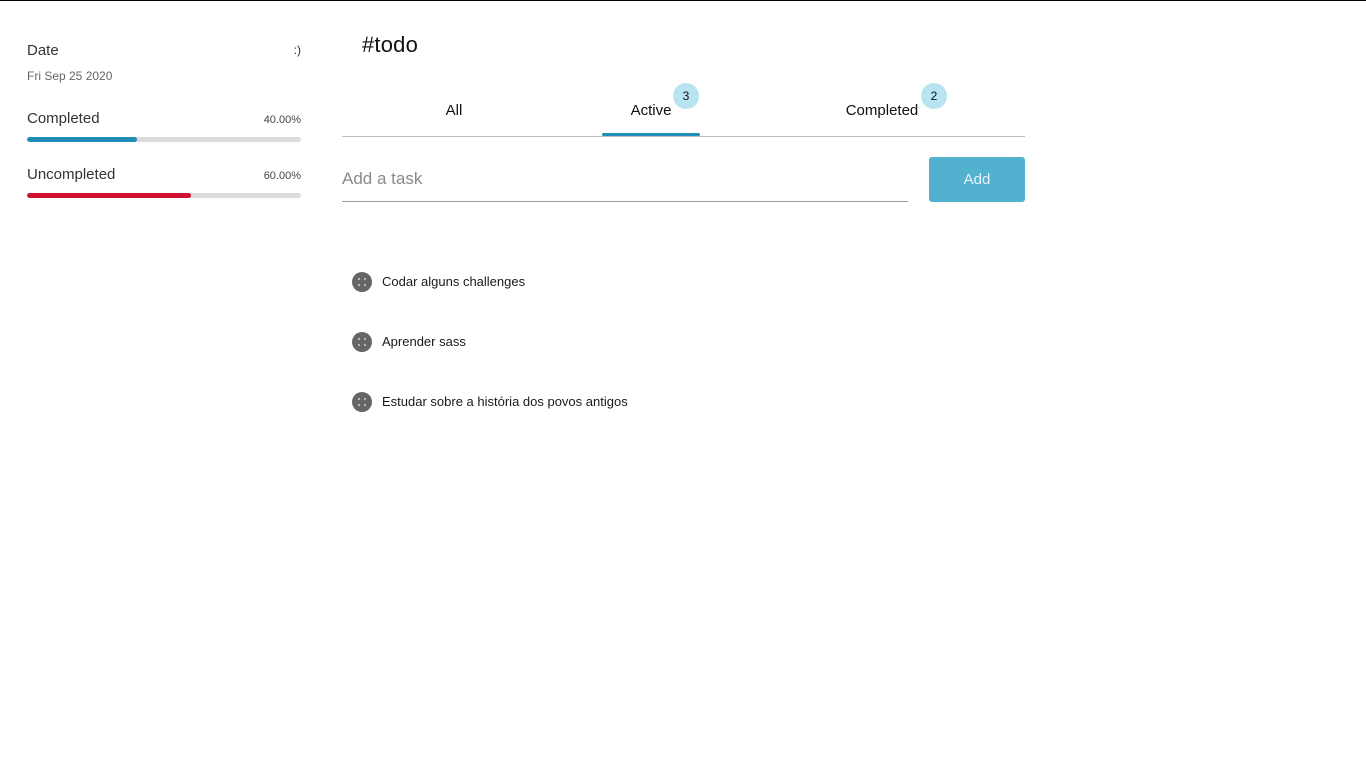  Describe the element at coordinates (934, 96) in the screenshot. I see `completed-count-badge: 2` at that location.